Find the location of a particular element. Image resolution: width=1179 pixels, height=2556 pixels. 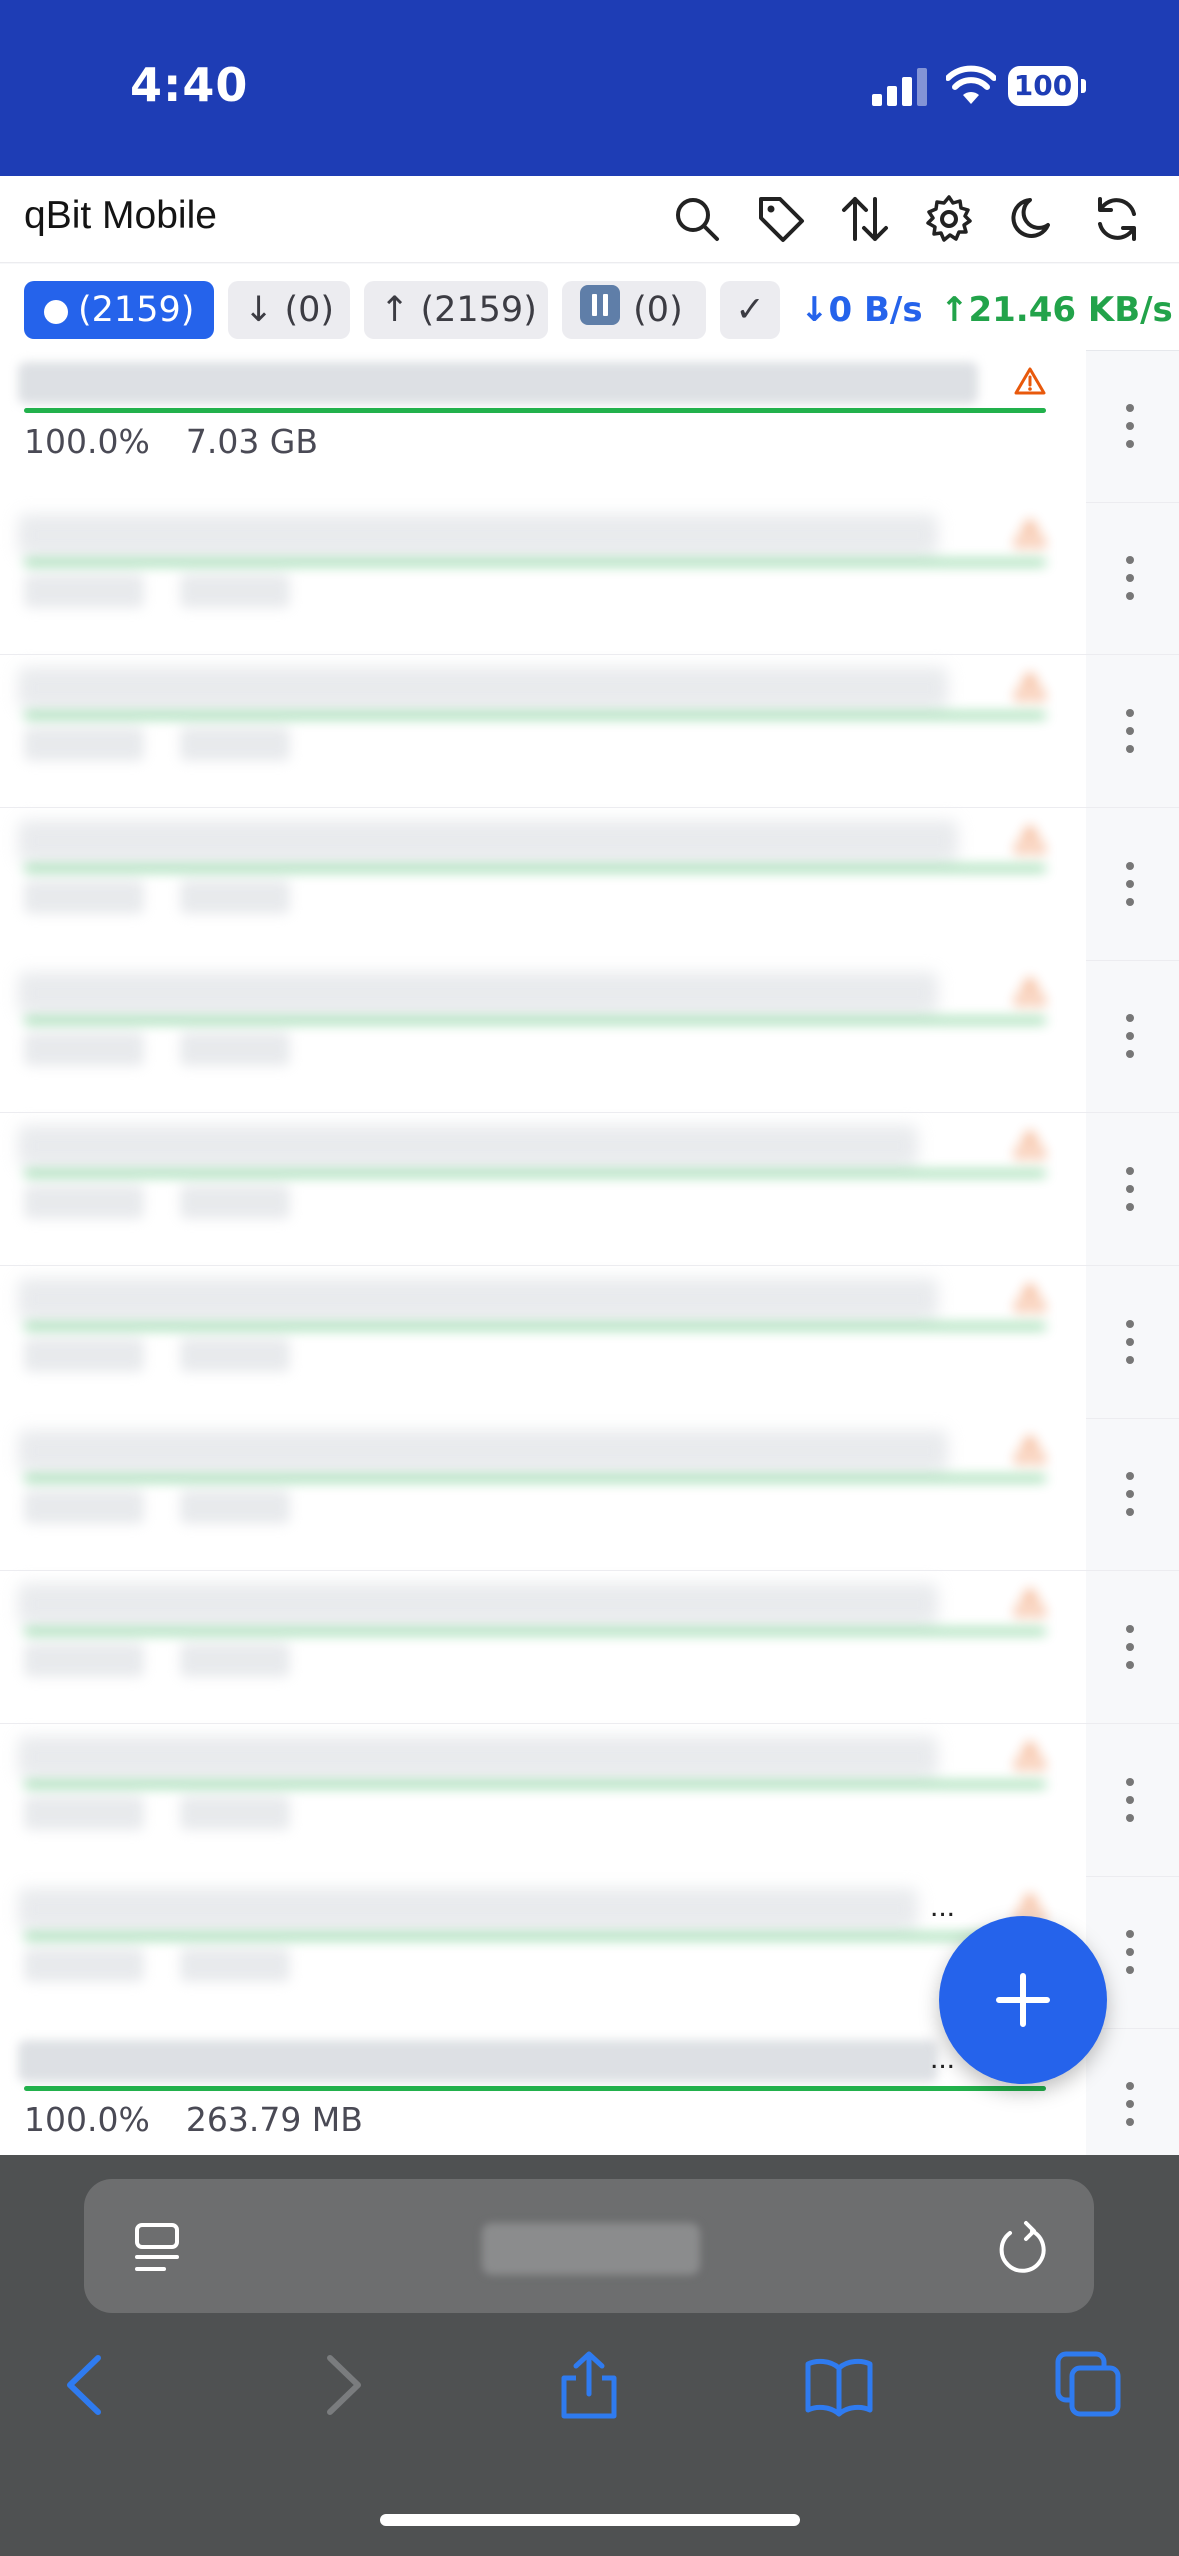

download-speed: ↓0 B/s is located at coordinates (861, 310).